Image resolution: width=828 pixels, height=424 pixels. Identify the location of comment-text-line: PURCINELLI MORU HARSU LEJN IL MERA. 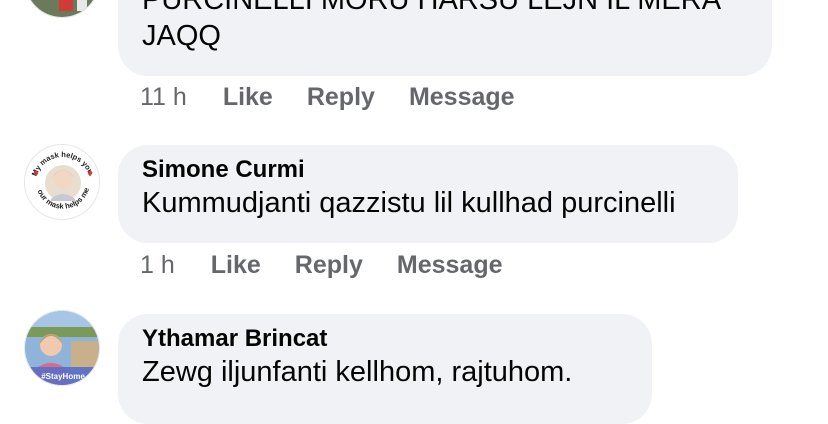
(432, 8).